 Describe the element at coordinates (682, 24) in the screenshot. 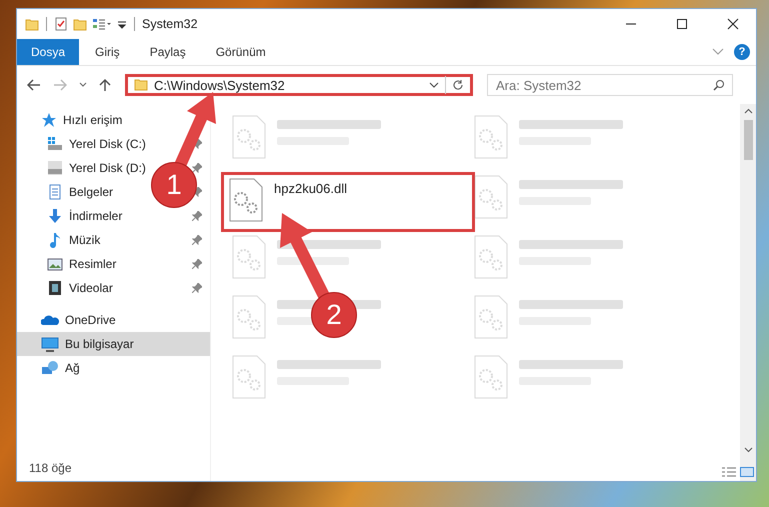

I see `maximize-icon` at that location.